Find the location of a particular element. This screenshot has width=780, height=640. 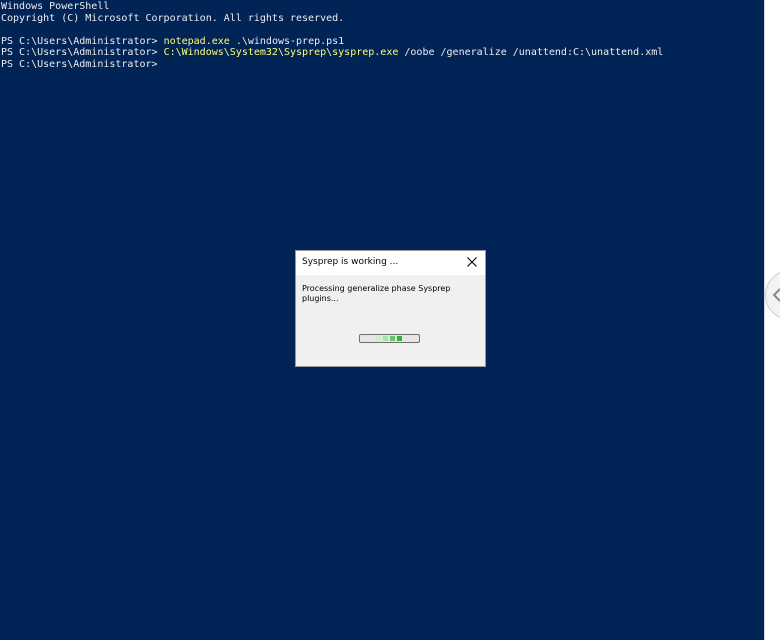

close-button is located at coordinates (472, 263).